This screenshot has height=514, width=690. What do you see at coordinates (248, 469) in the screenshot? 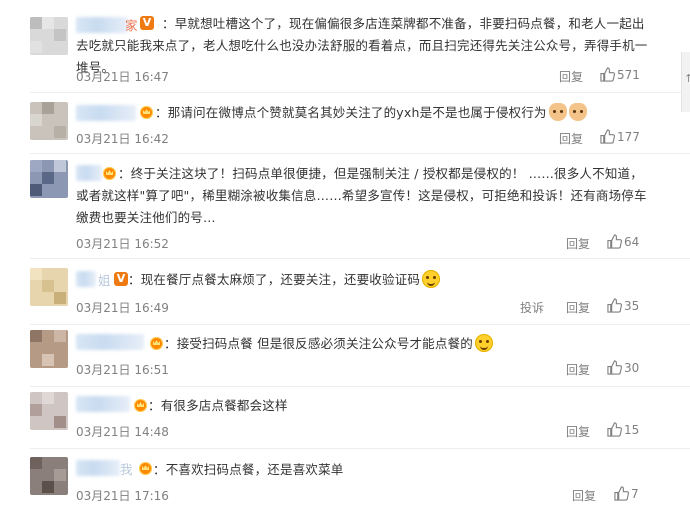
I see `comment-text: ：不喜欢扫码点餐，还是喜欢菜单` at bounding box center [248, 469].